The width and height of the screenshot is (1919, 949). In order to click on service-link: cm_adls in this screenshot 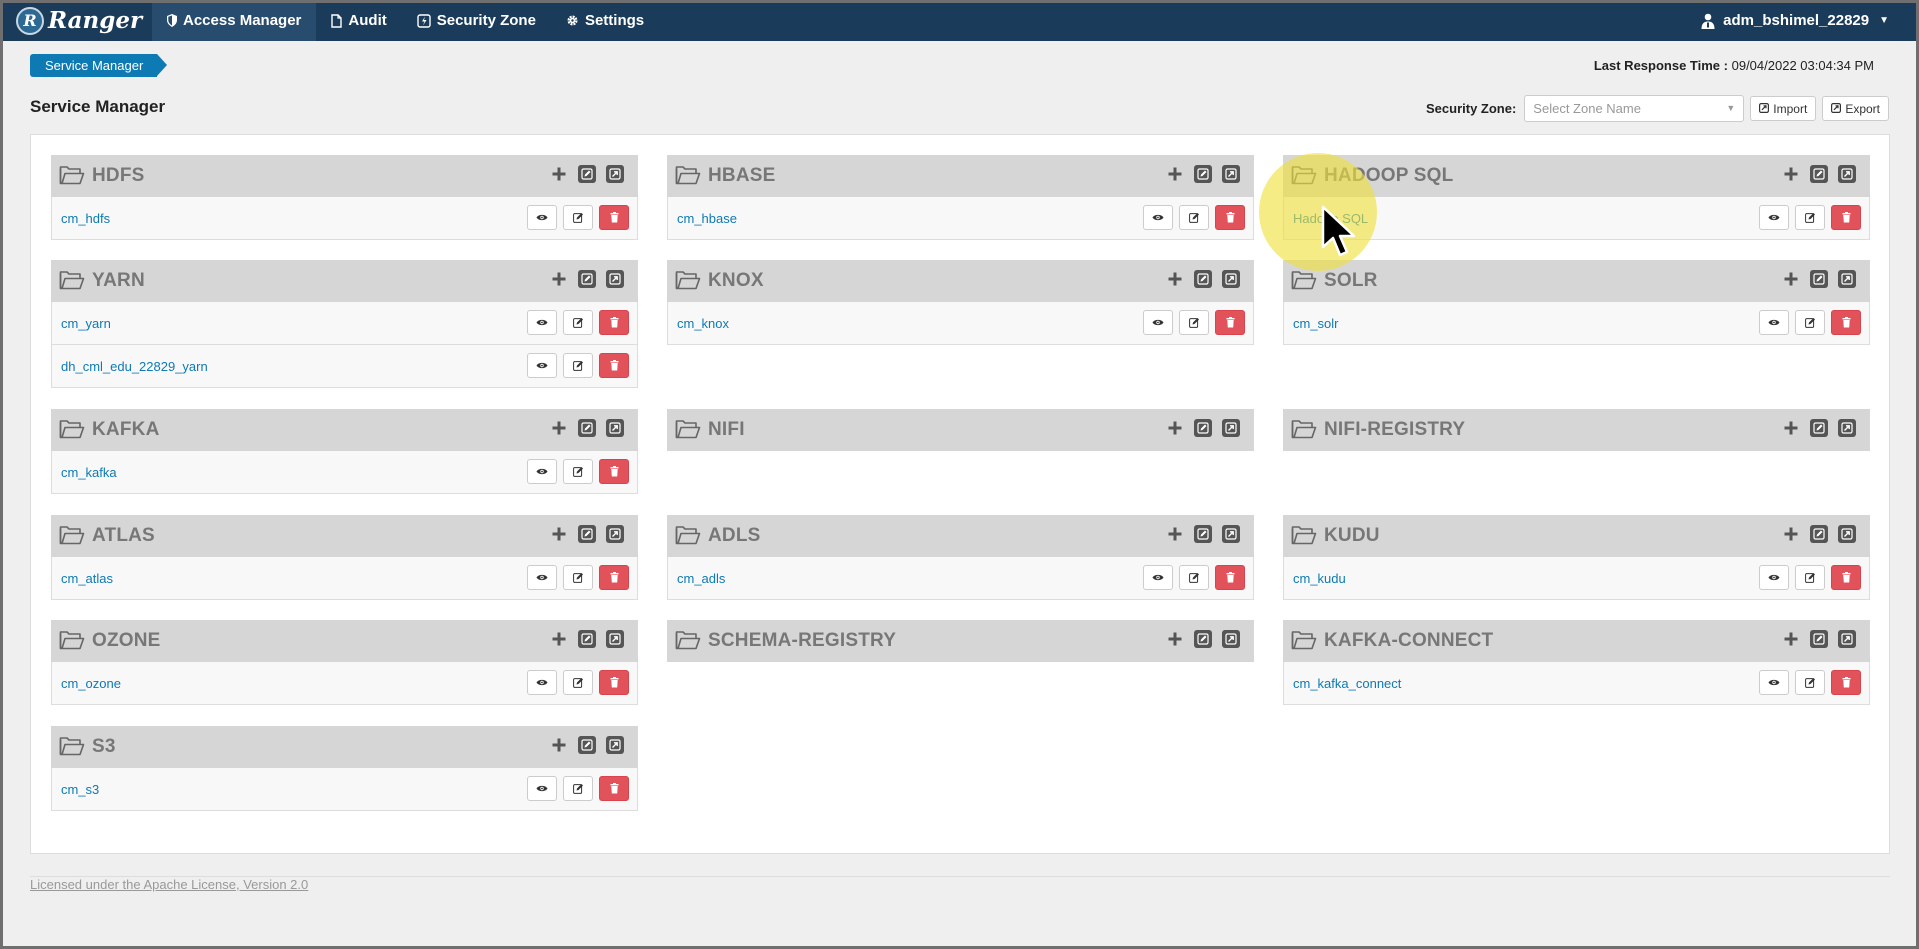, I will do `click(701, 578)`.